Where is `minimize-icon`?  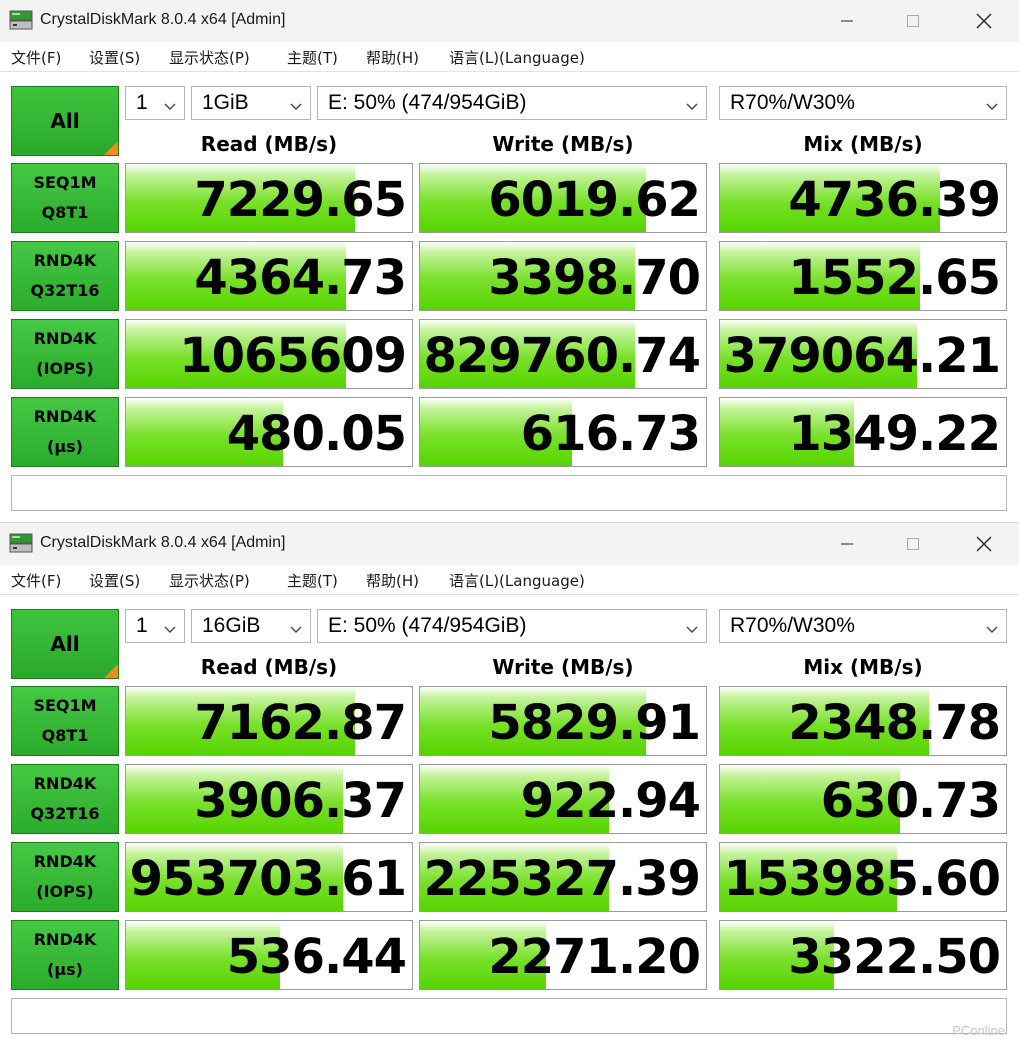
minimize-icon is located at coordinates (847, 21).